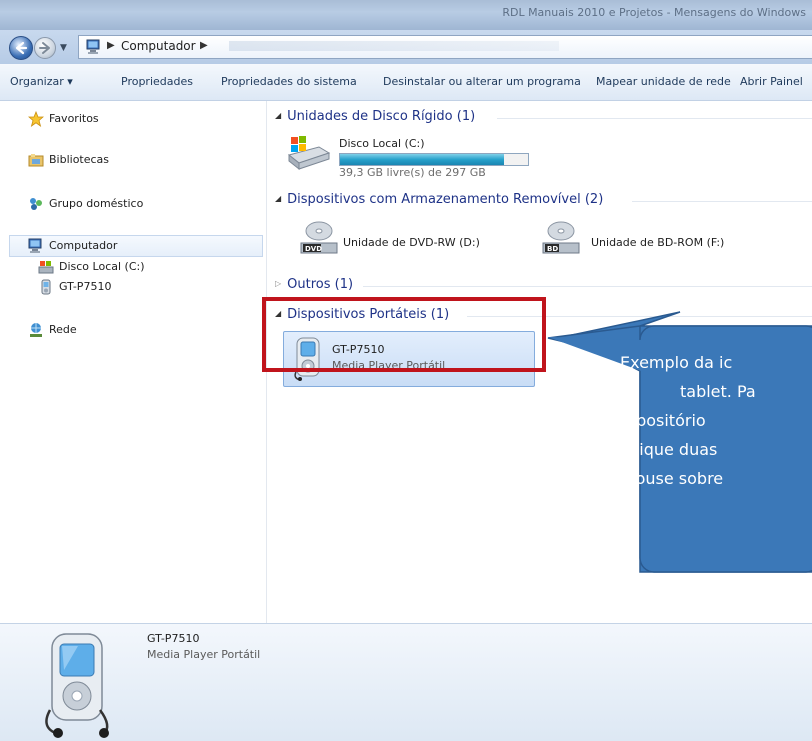 The image size is (812, 741). I want to click on arrow-left-icon, so click(21, 48).